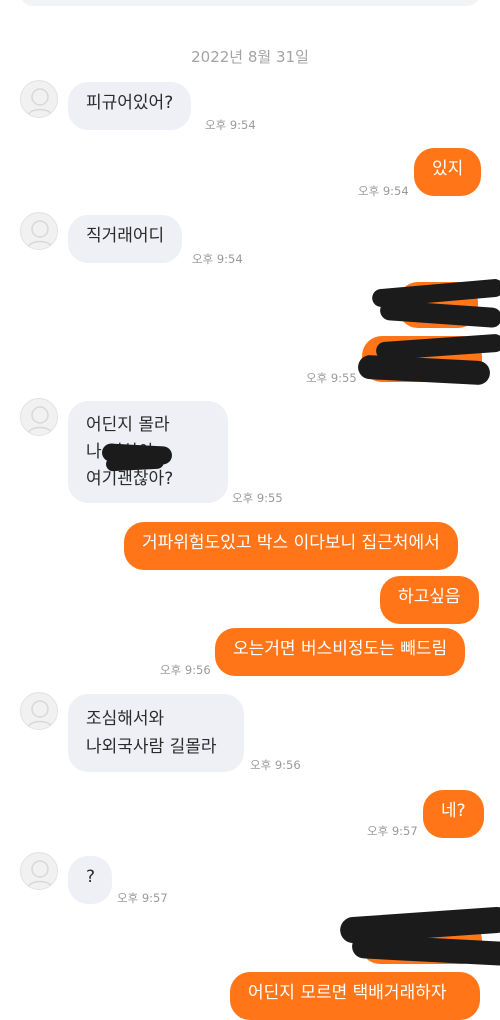  What do you see at coordinates (250, 57) in the screenshot?
I see `date-separator: 2022년 8월 31일` at bounding box center [250, 57].